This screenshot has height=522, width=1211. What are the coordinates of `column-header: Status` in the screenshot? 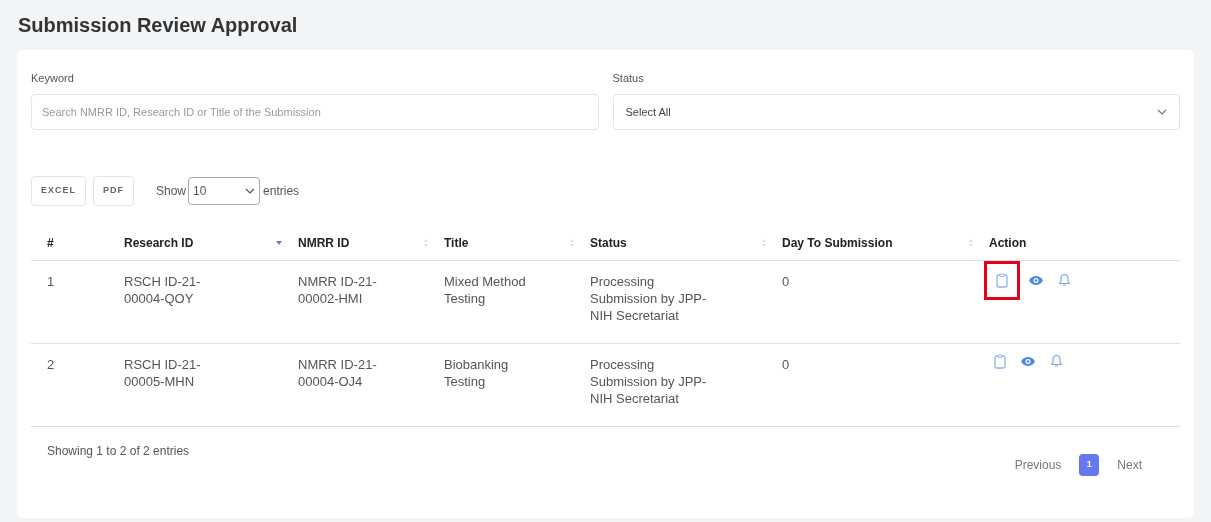 It's located at (608, 242).